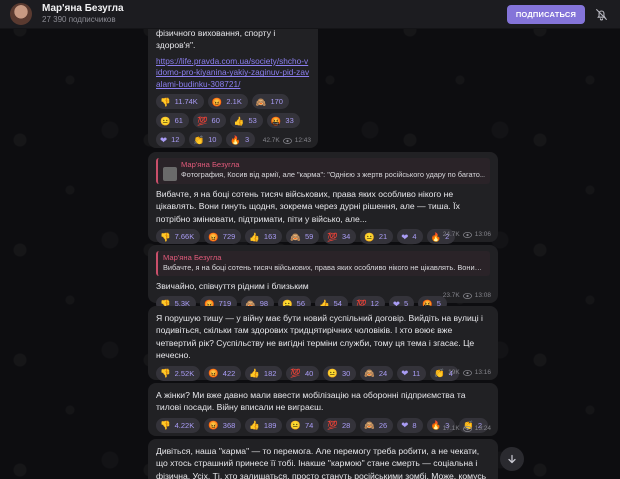  What do you see at coordinates (377, 237) in the screenshot?
I see `reaction-chip: 😐 21` at bounding box center [377, 237].